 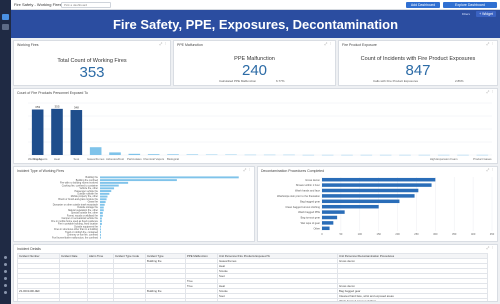 What do you see at coordinates (28, 45) in the screenshot?
I see `panel-title: Working Fires` at bounding box center [28, 45].